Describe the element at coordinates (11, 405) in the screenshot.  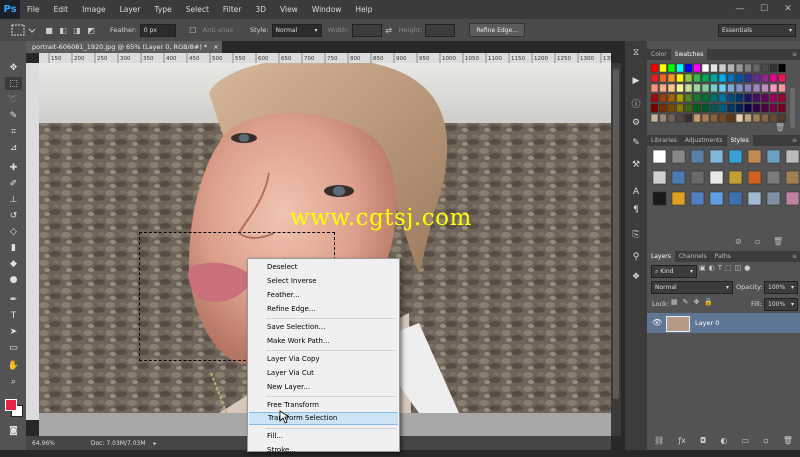
I see `foreground-color-swatch` at that location.